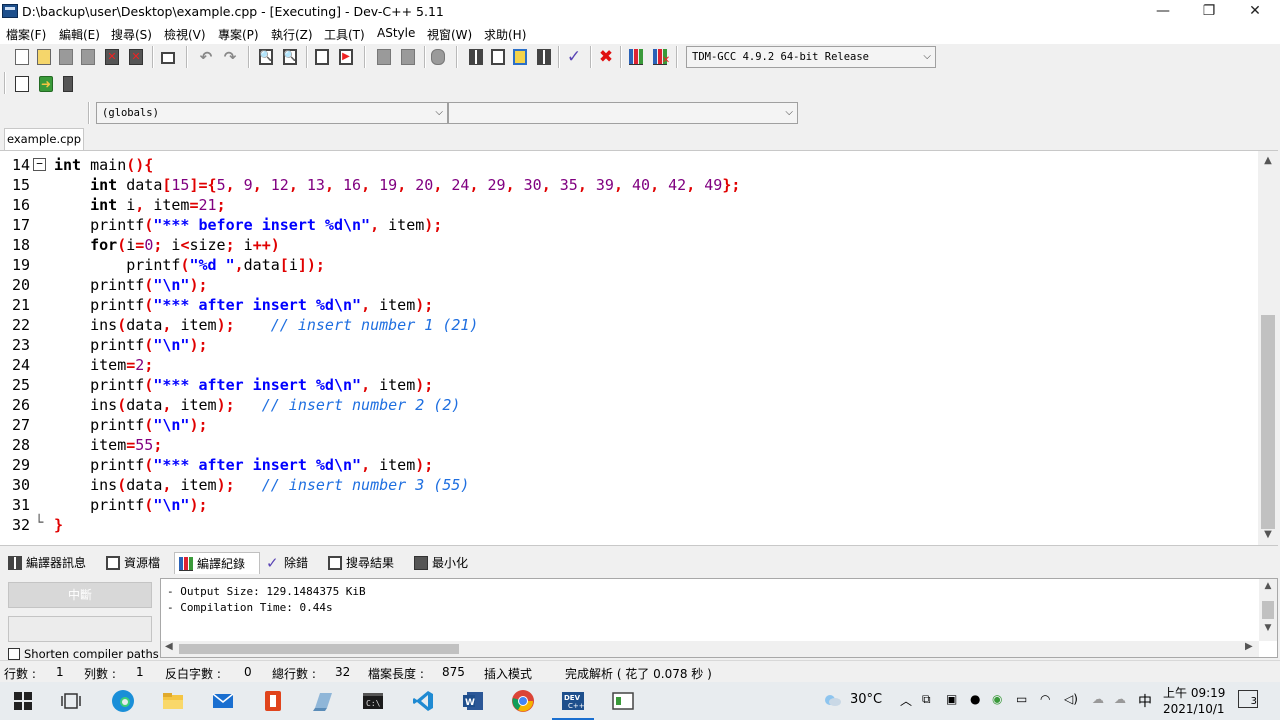  What do you see at coordinates (373, 701) in the screenshot?
I see `console-window-icon: C:\` at bounding box center [373, 701].